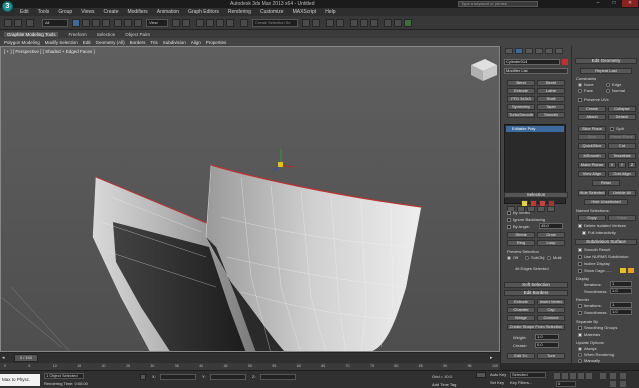 The image size is (639, 388). Describe the element at coordinates (178, 377) in the screenshot. I see `x-coord-field` at that location.